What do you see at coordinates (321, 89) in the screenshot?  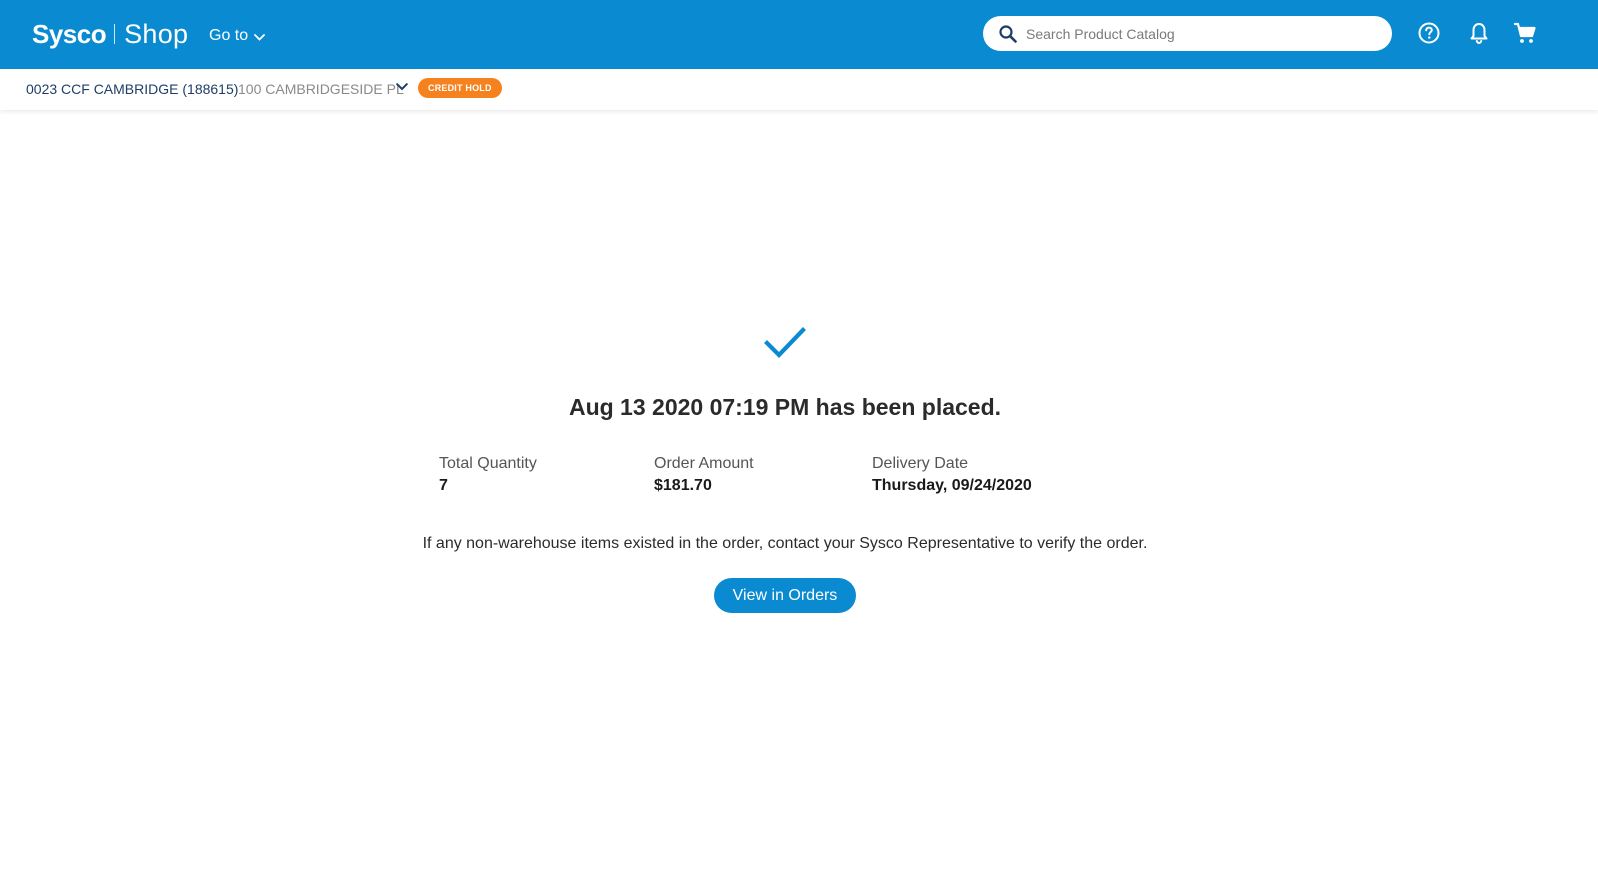 I see `account-address: 100 CAMBRIDGESIDE PL` at bounding box center [321, 89].